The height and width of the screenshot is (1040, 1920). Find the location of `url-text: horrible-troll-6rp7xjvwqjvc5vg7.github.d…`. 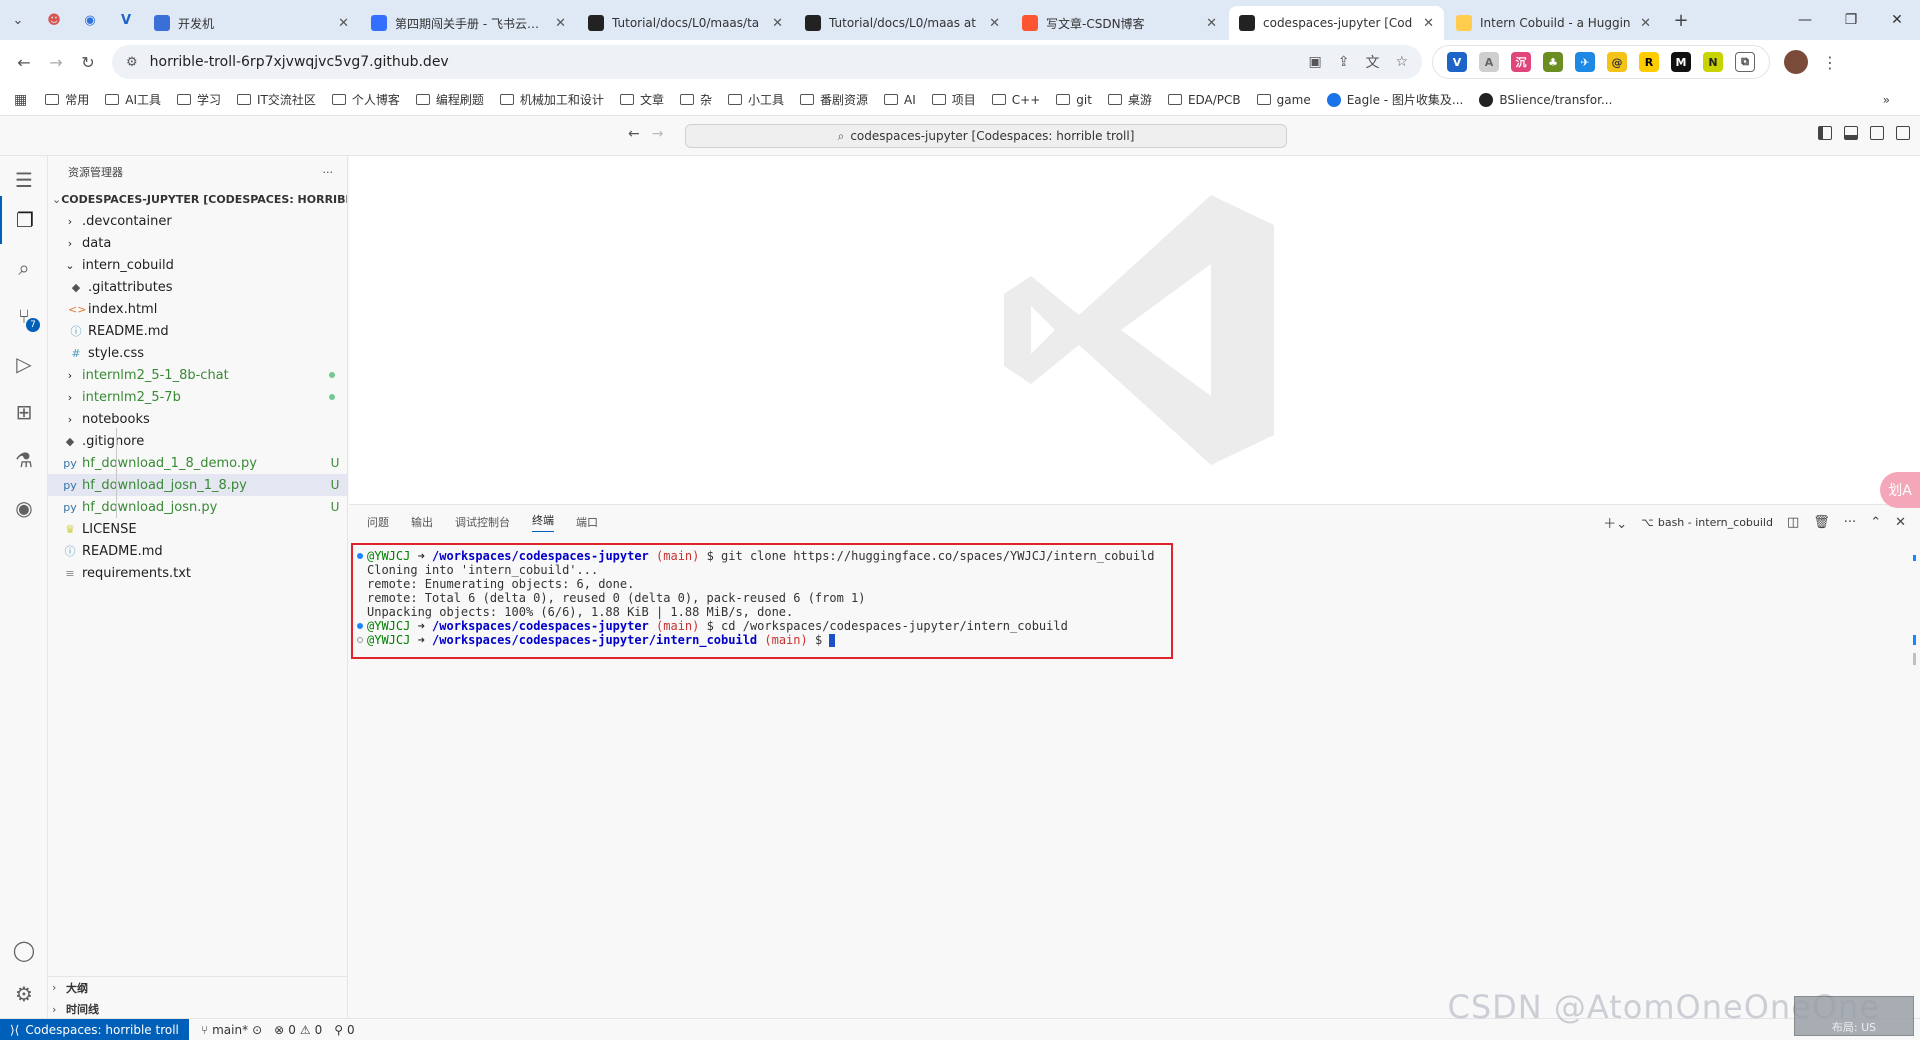

url-text: horrible-troll-6rp7xjvwqjvc5vg7.github.d… is located at coordinates (721, 62).